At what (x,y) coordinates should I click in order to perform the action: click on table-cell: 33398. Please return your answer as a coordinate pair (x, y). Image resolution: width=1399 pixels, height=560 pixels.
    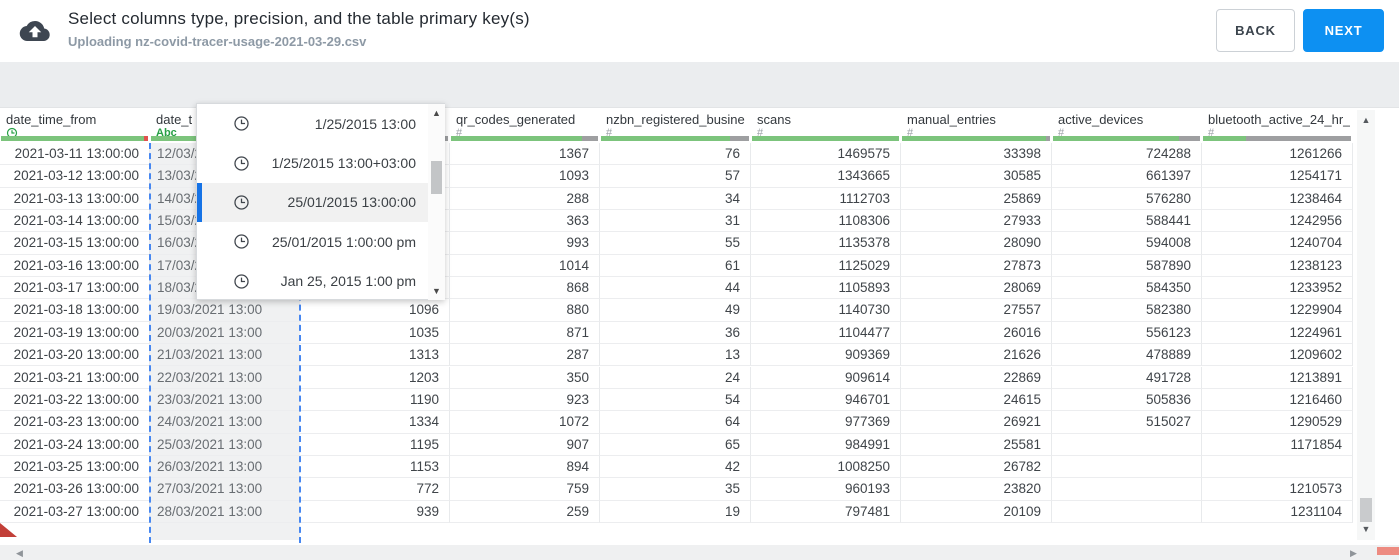
    Looking at the image, I should click on (976, 154).